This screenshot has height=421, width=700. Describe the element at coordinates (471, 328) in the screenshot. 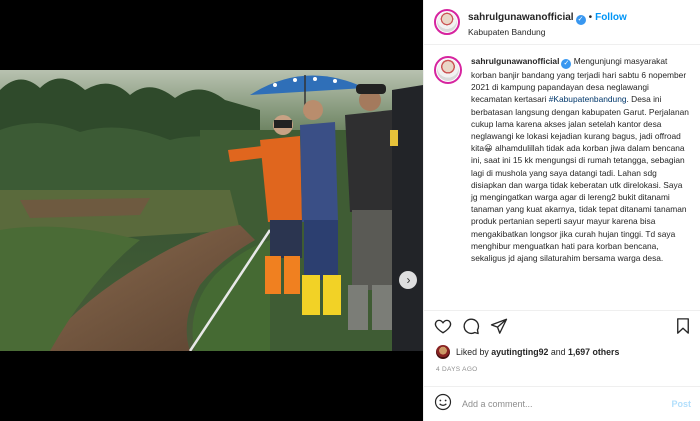

I see `comment-icon` at that location.